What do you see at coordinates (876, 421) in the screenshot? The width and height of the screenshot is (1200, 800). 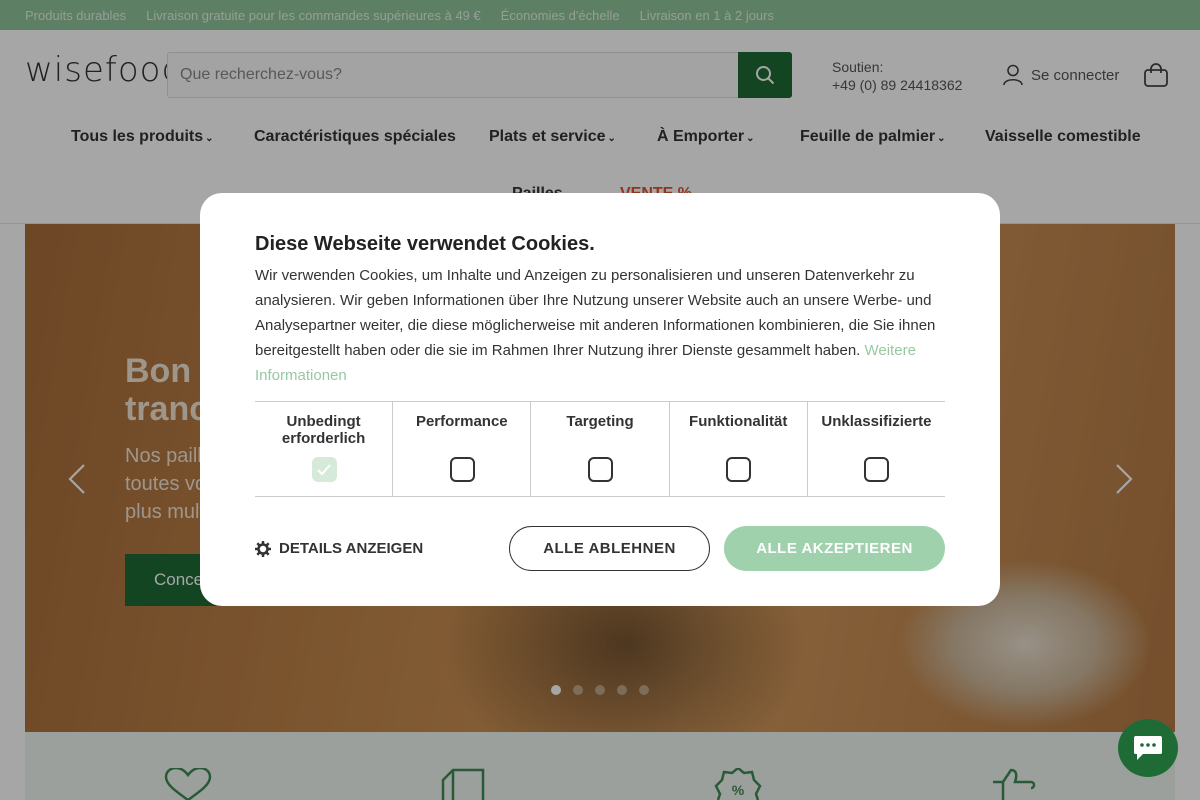 I see `category-label: Unklassifizierte` at bounding box center [876, 421].